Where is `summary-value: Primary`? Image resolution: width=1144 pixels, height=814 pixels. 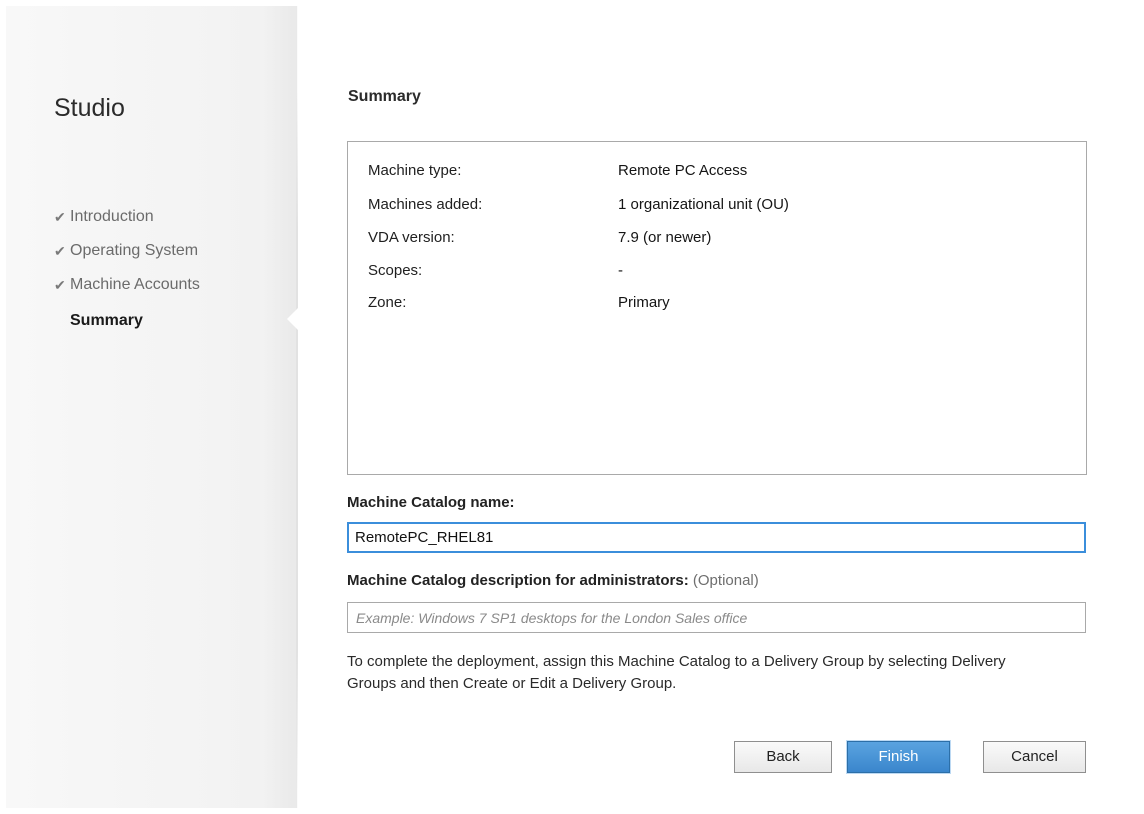 summary-value: Primary is located at coordinates (644, 302).